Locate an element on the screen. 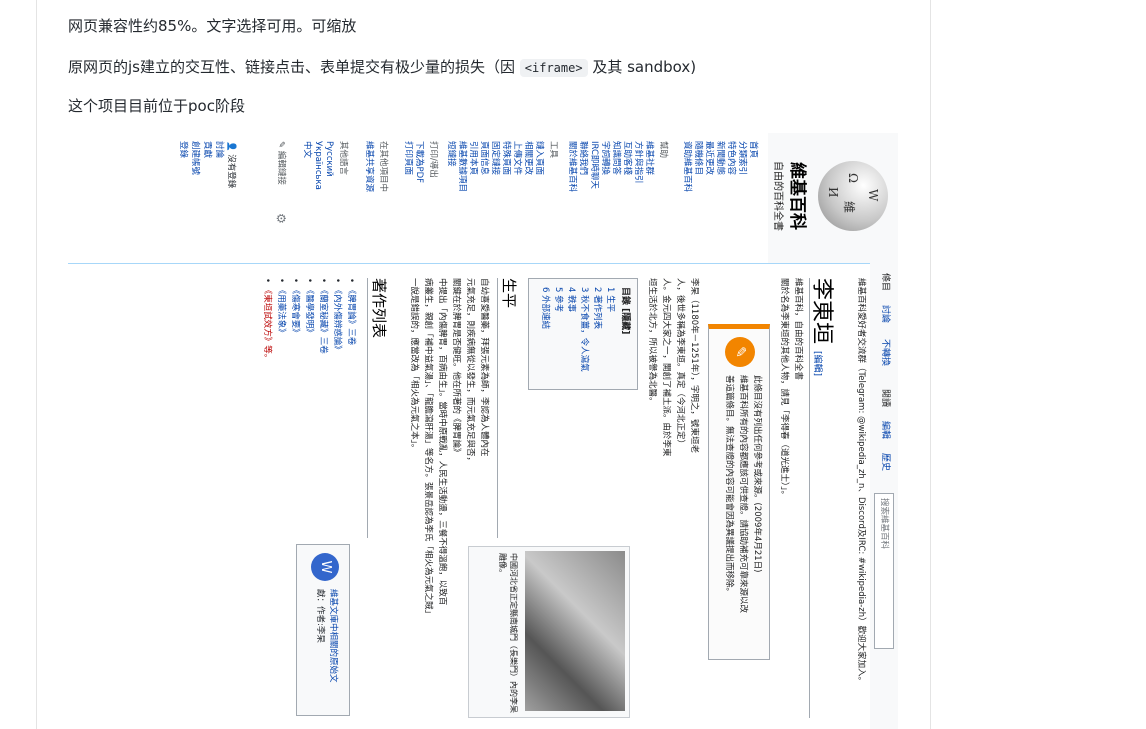  tab-talk: 討論 is located at coordinates (886, 314).